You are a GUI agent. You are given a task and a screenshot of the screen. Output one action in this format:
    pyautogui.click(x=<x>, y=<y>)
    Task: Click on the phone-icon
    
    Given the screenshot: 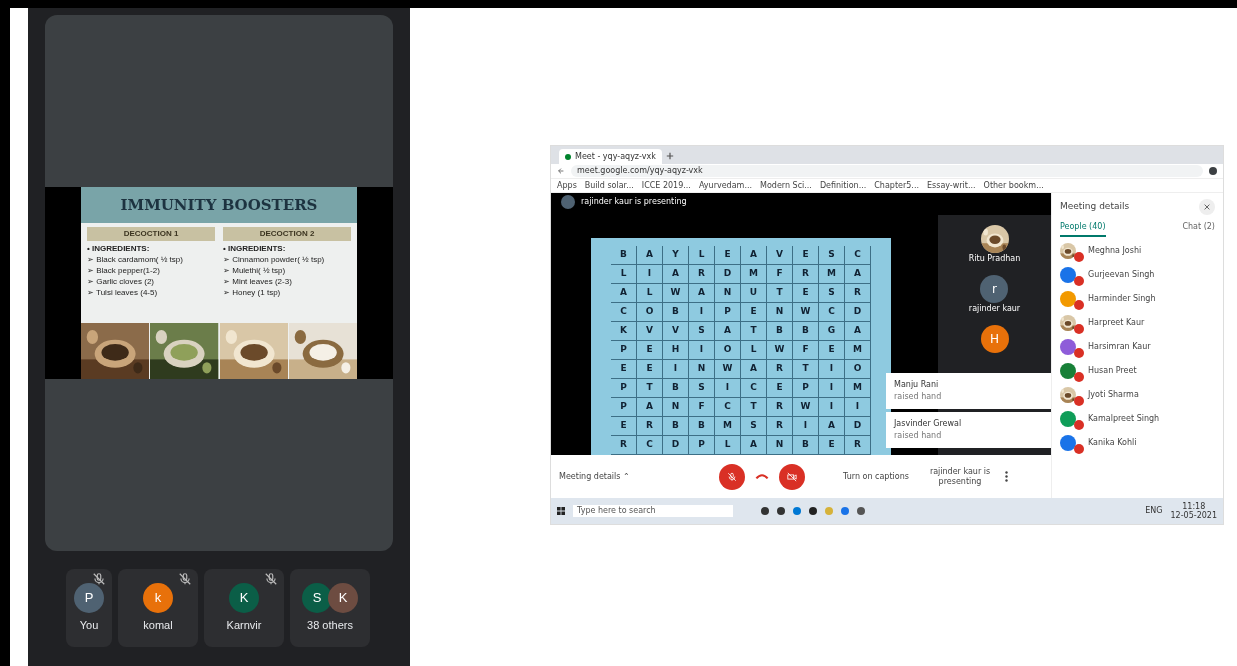 What is the action you would take?
    pyautogui.click(x=762, y=476)
    